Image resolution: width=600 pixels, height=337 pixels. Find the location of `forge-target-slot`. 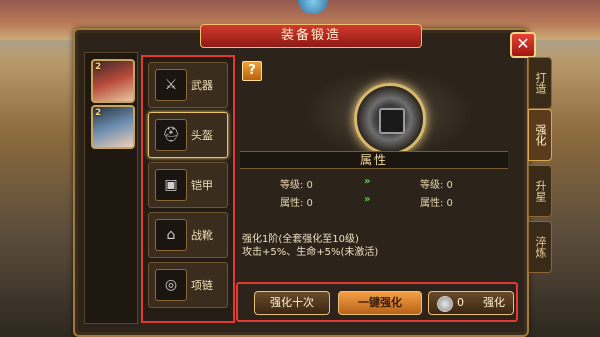

forge-target-slot is located at coordinates (390, 119).